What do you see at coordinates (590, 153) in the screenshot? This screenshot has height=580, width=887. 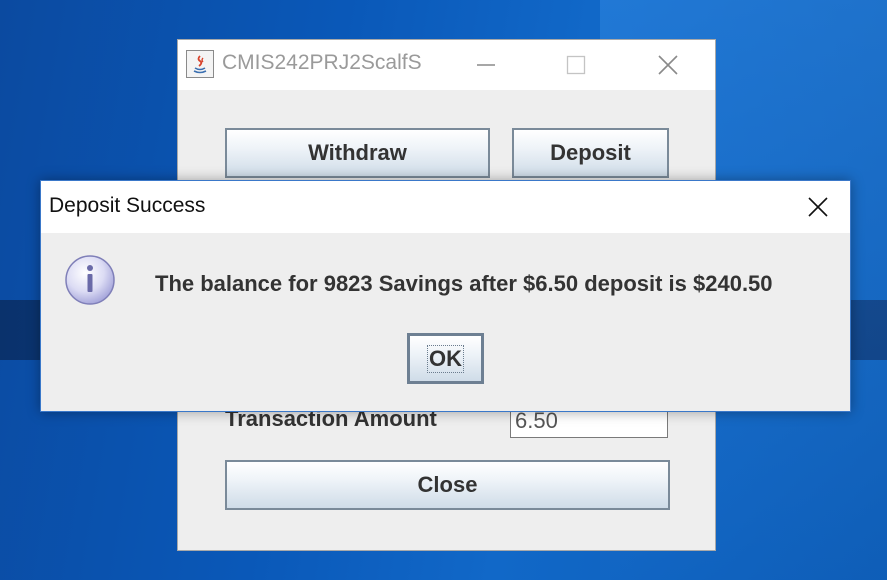 I see `deposit-button: Deposit` at bounding box center [590, 153].